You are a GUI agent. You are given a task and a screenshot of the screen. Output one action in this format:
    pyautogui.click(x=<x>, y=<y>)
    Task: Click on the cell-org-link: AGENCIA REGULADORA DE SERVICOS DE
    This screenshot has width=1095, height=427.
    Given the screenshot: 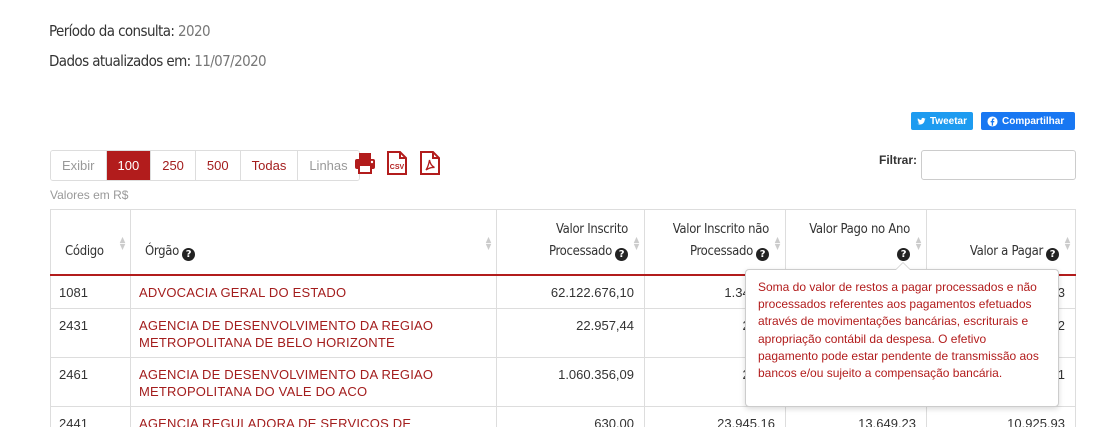 What is the action you would take?
    pyautogui.click(x=313, y=416)
    